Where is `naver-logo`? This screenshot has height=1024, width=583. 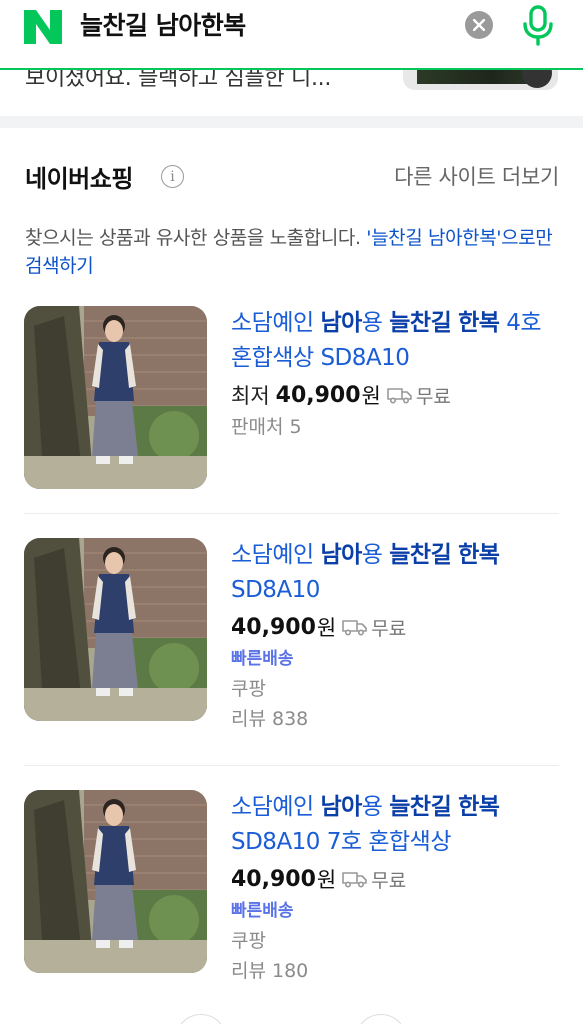 naver-logo is located at coordinates (43, 27).